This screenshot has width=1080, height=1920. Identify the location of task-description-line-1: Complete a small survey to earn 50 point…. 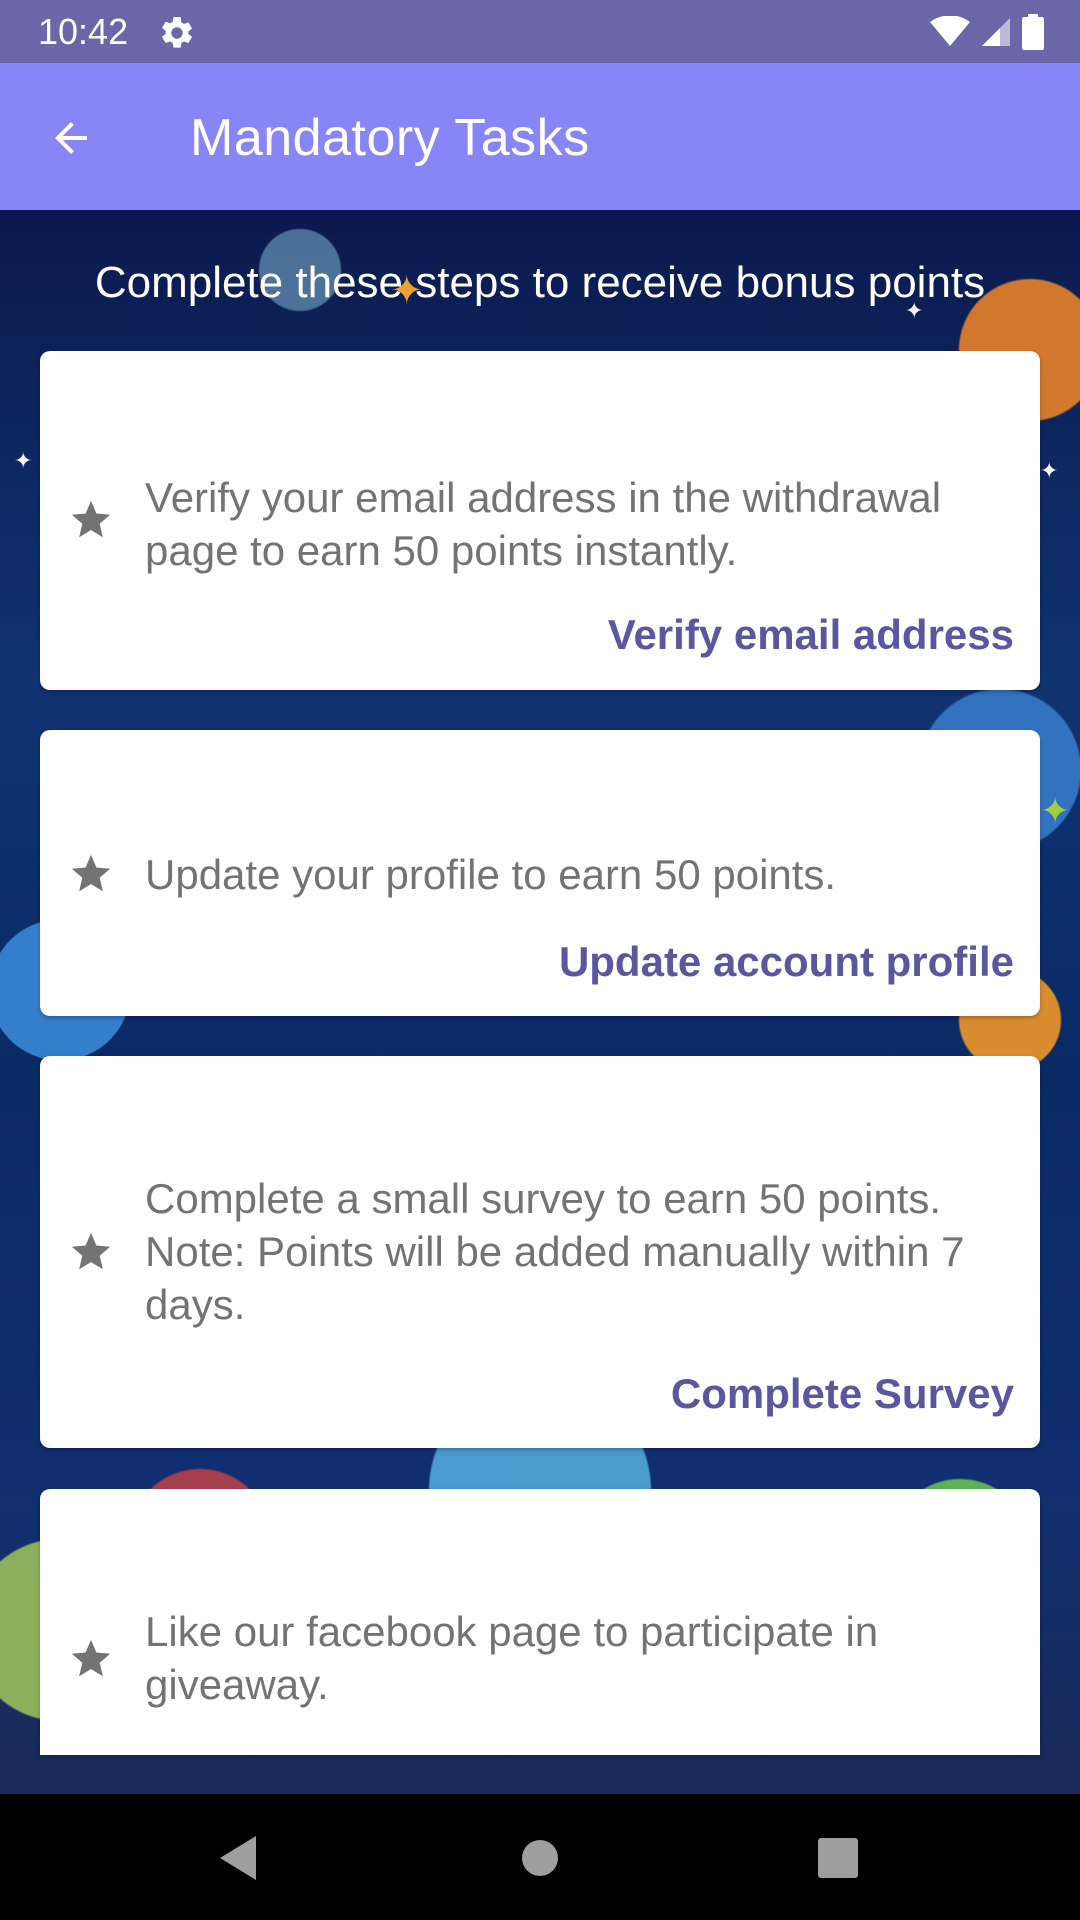
(543, 1198).